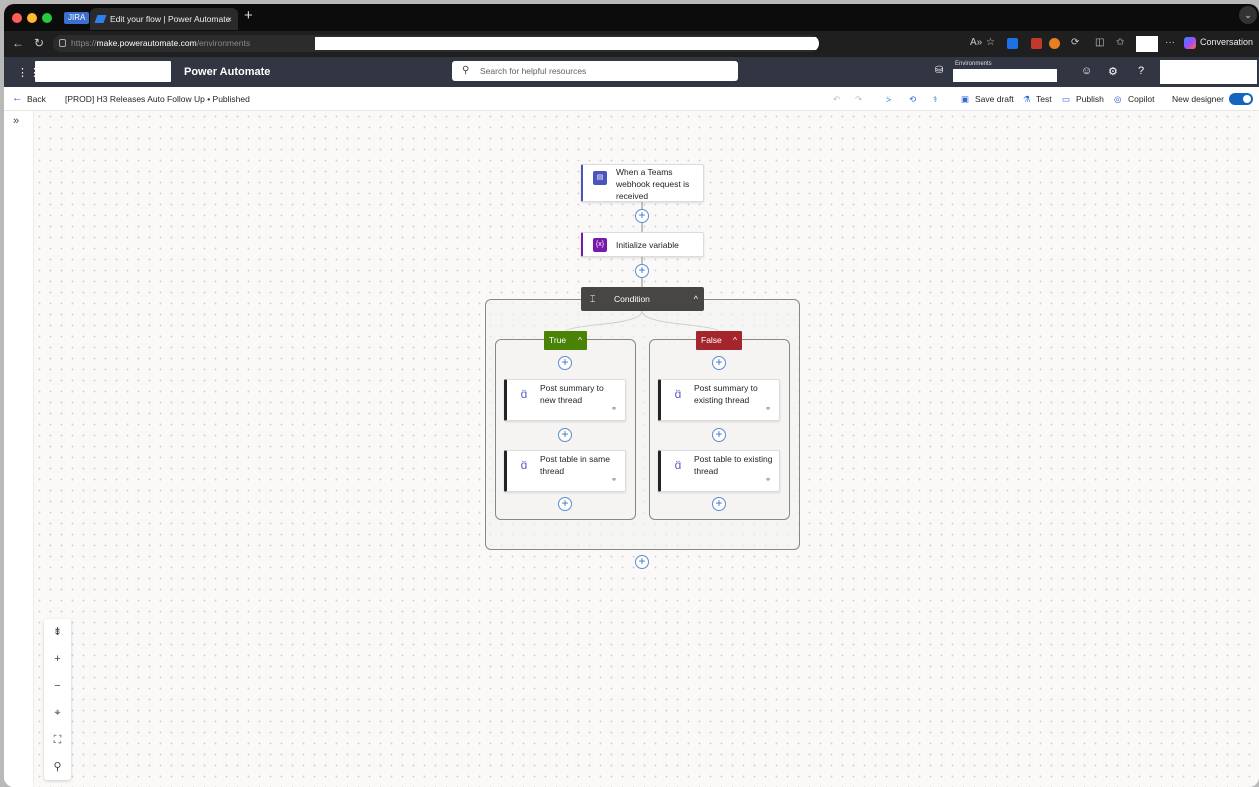 The width and height of the screenshot is (1259, 787). Describe the element at coordinates (647, 245) in the screenshot. I see `init-variable-label: Initialize variable` at that location.